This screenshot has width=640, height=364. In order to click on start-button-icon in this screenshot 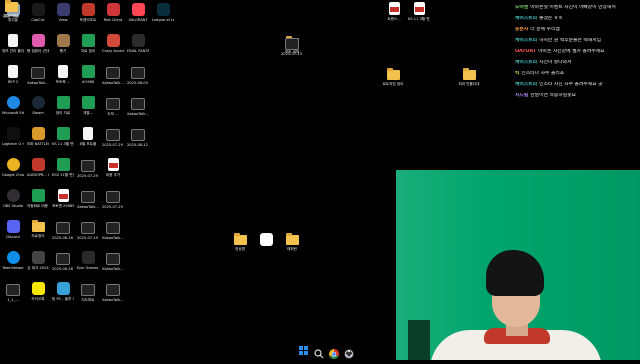, I will do `click(304, 351)`.